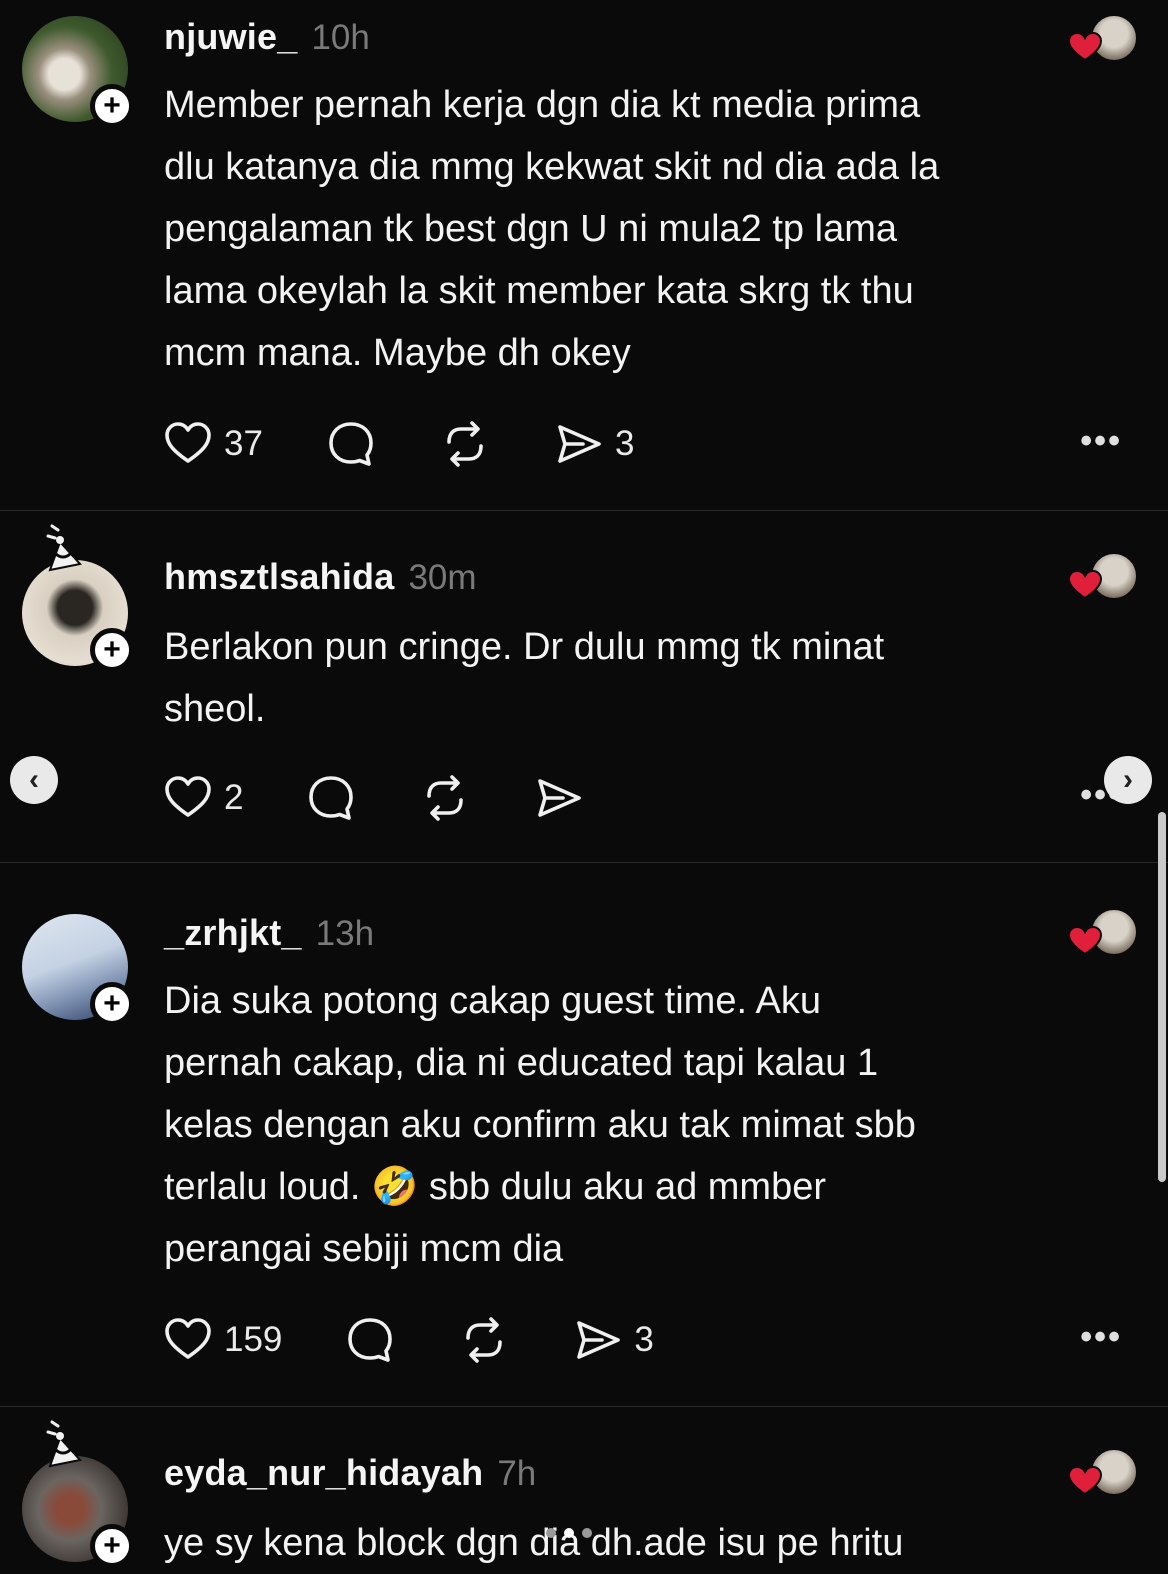 This screenshot has width=1168, height=1574. Describe the element at coordinates (253, 1339) in the screenshot. I see `like-count: 159` at that location.